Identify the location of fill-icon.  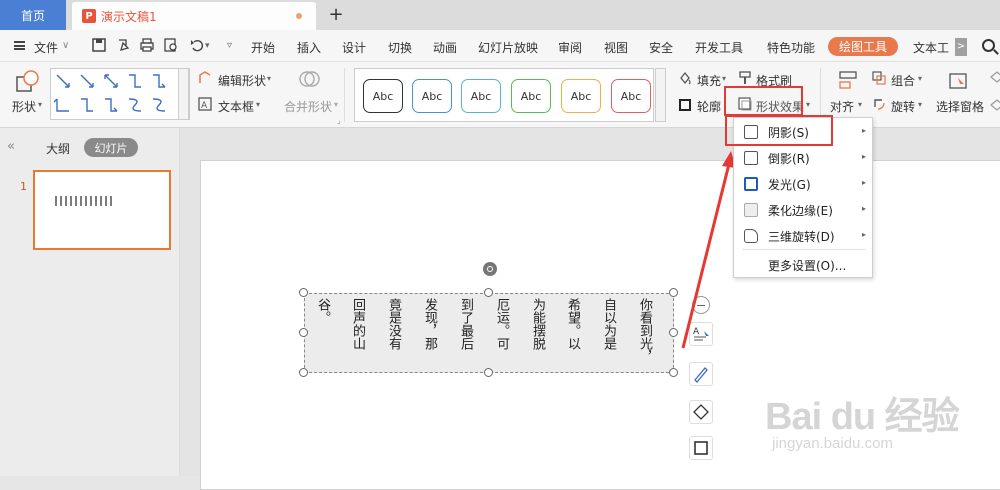
(685, 78).